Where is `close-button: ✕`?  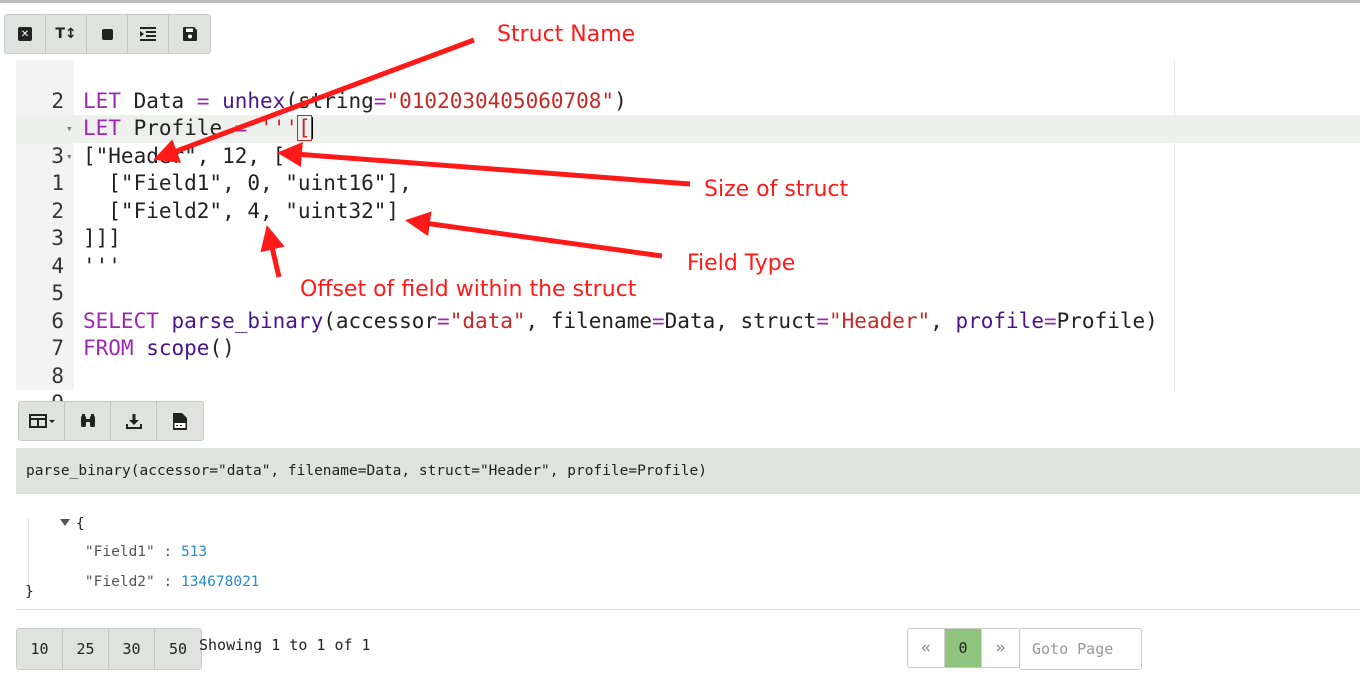
close-button: ✕ is located at coordinates (25, 34).